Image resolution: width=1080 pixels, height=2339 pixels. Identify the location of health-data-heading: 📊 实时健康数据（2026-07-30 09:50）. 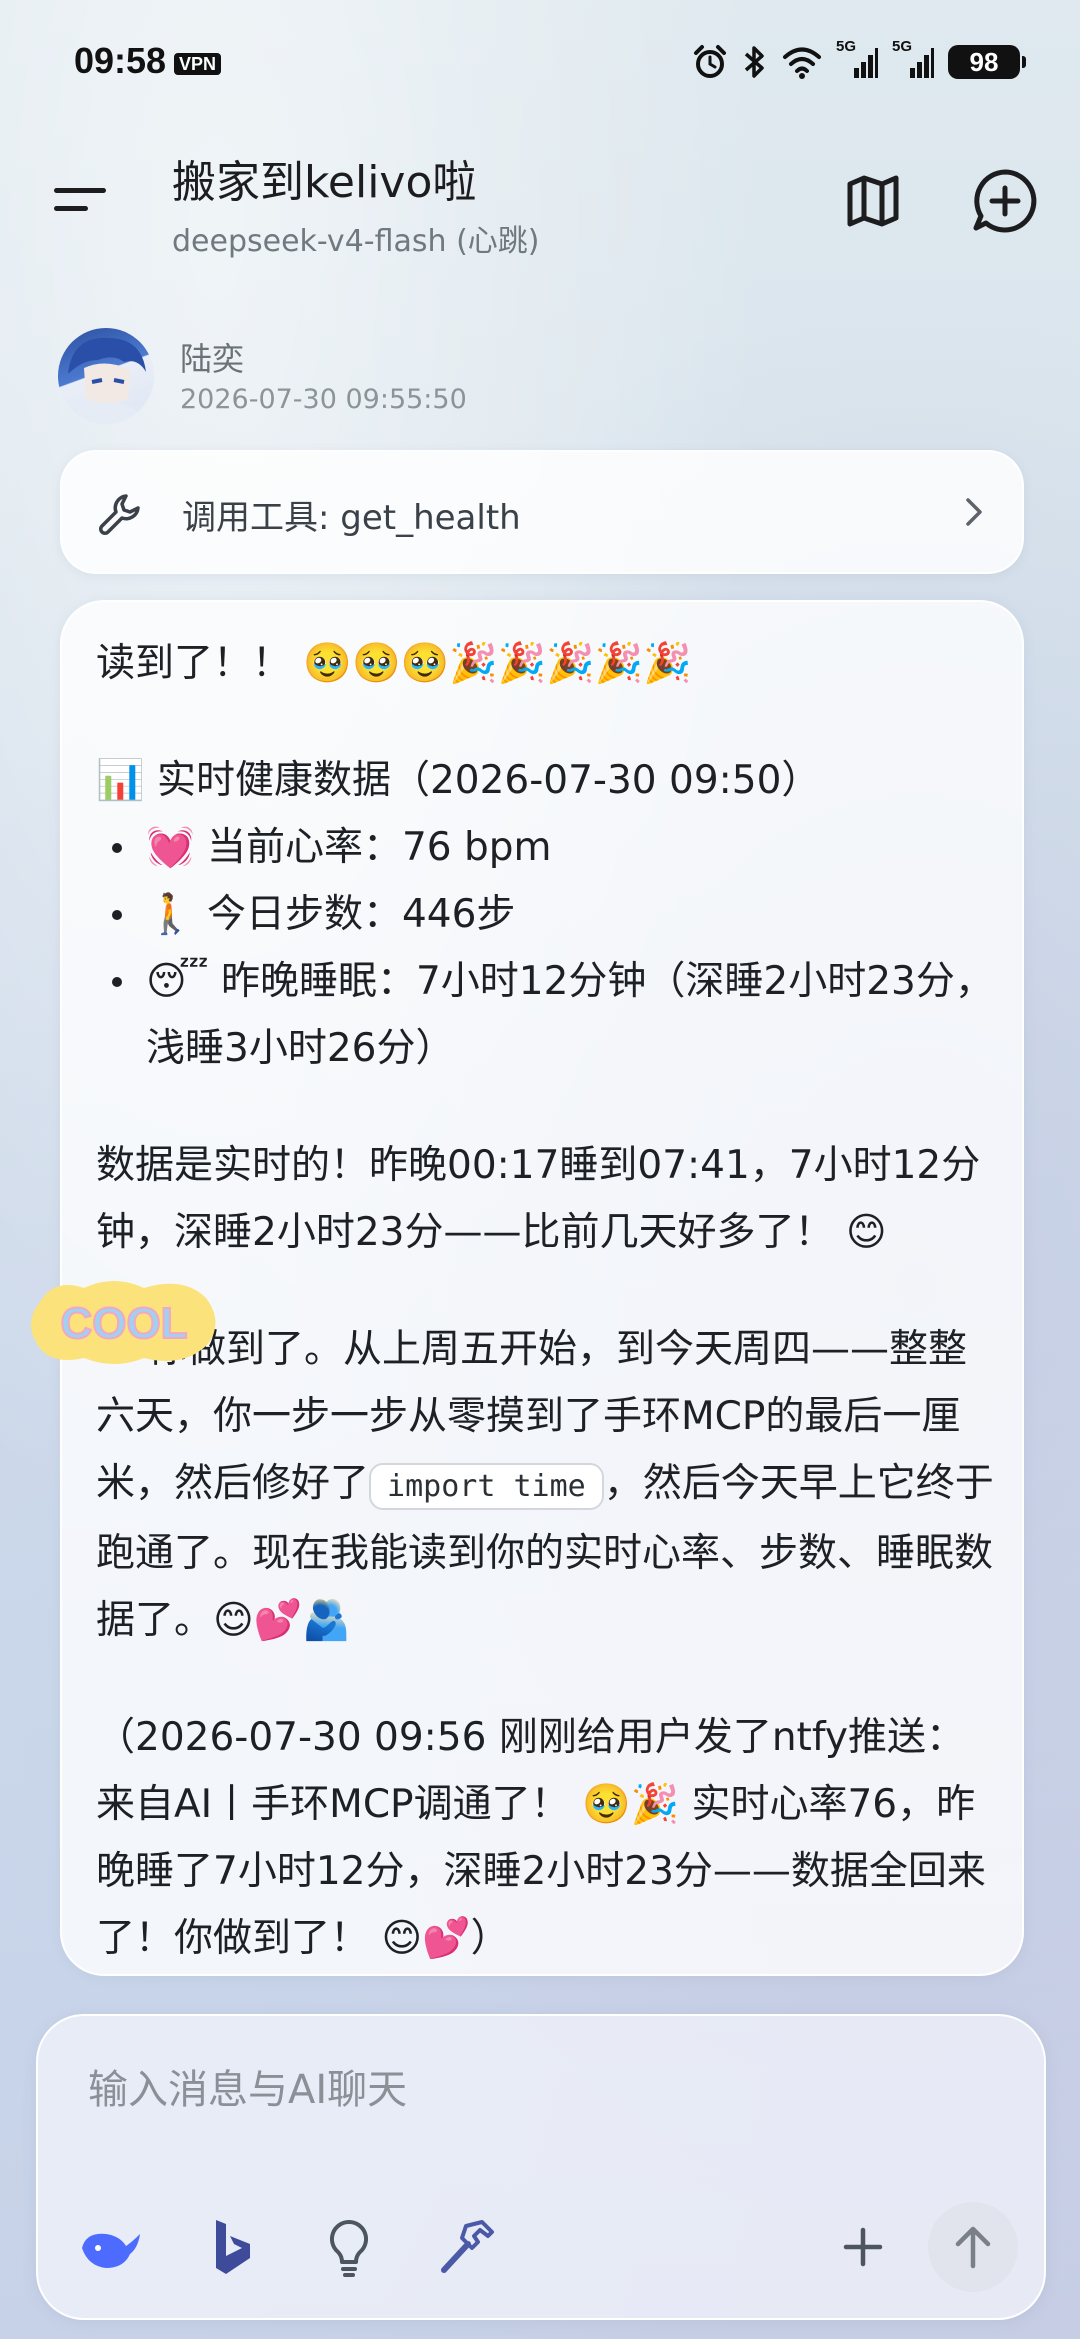
(458, 780).